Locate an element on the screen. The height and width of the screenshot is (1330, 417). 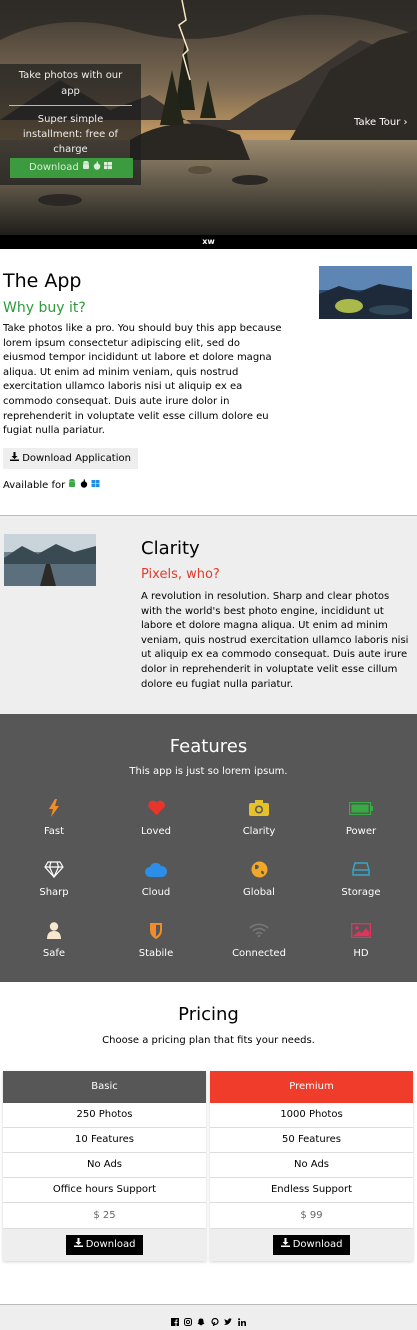
available-for-row: Available for is located at coordinates (51, 484).